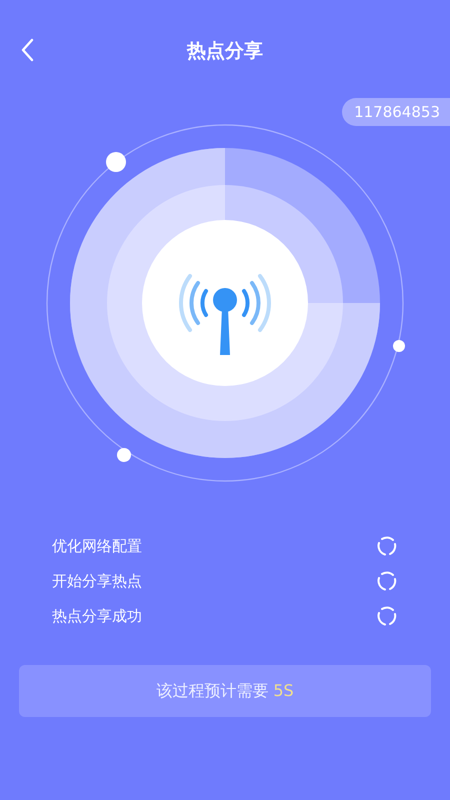 This screenshot has height=800, width=450. I want to click on estimate-text: 该过程预计需要 5S, so click(225, 691).